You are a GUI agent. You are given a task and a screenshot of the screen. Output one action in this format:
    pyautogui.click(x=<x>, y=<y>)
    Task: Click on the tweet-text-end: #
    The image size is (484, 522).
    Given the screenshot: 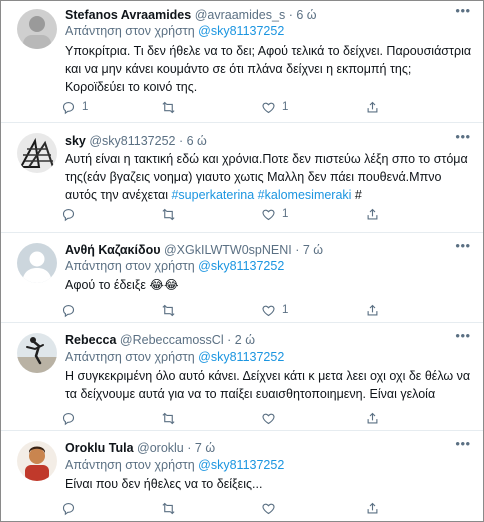 What is the action you would take?
    pyautogui.click(x=356, y=195)
    